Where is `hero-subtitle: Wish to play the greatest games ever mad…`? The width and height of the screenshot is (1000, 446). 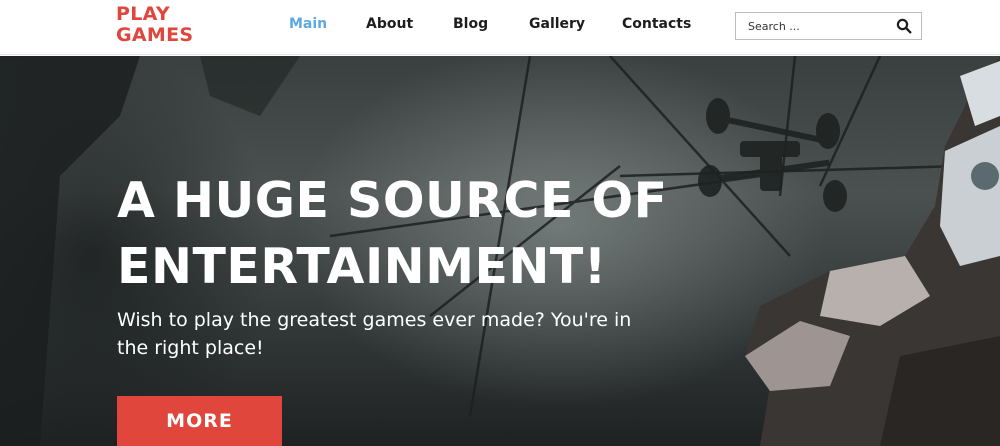 hero-subtitle: Wish to play the greatest games ever mad… is located at coordinates (374, 334).